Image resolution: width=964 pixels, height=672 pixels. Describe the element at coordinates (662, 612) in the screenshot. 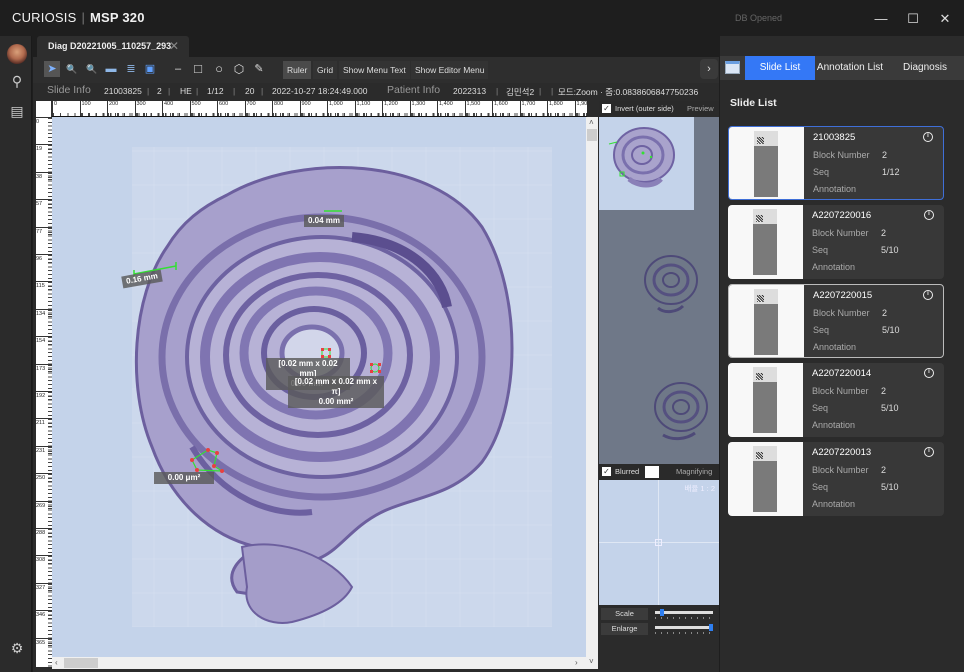

I see `scale-slider-knob` at that location.